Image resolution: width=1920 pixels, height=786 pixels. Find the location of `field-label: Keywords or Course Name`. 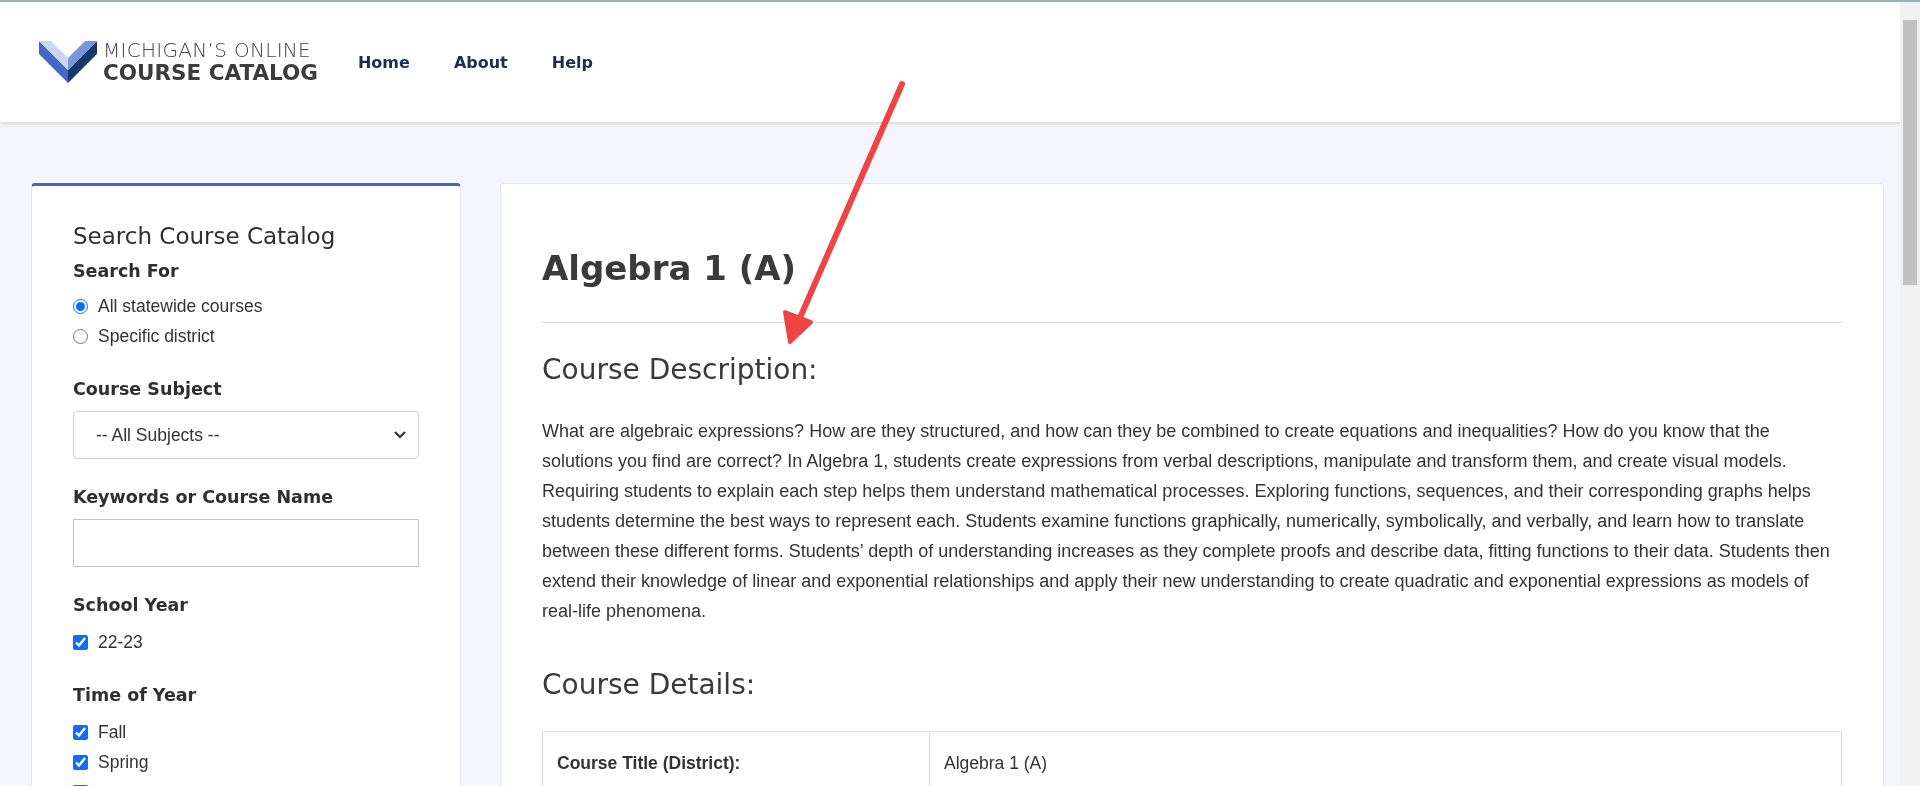

field-label: Keywords or Course Name is located at coordinates (204, 497).